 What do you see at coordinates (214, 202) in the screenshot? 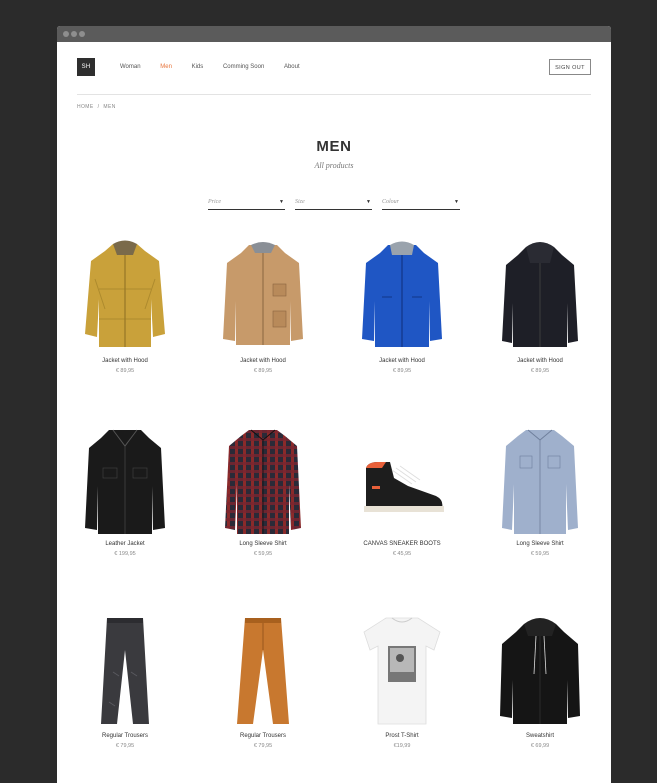
I see `filter-label: Price` at bounding box center [214, 202].